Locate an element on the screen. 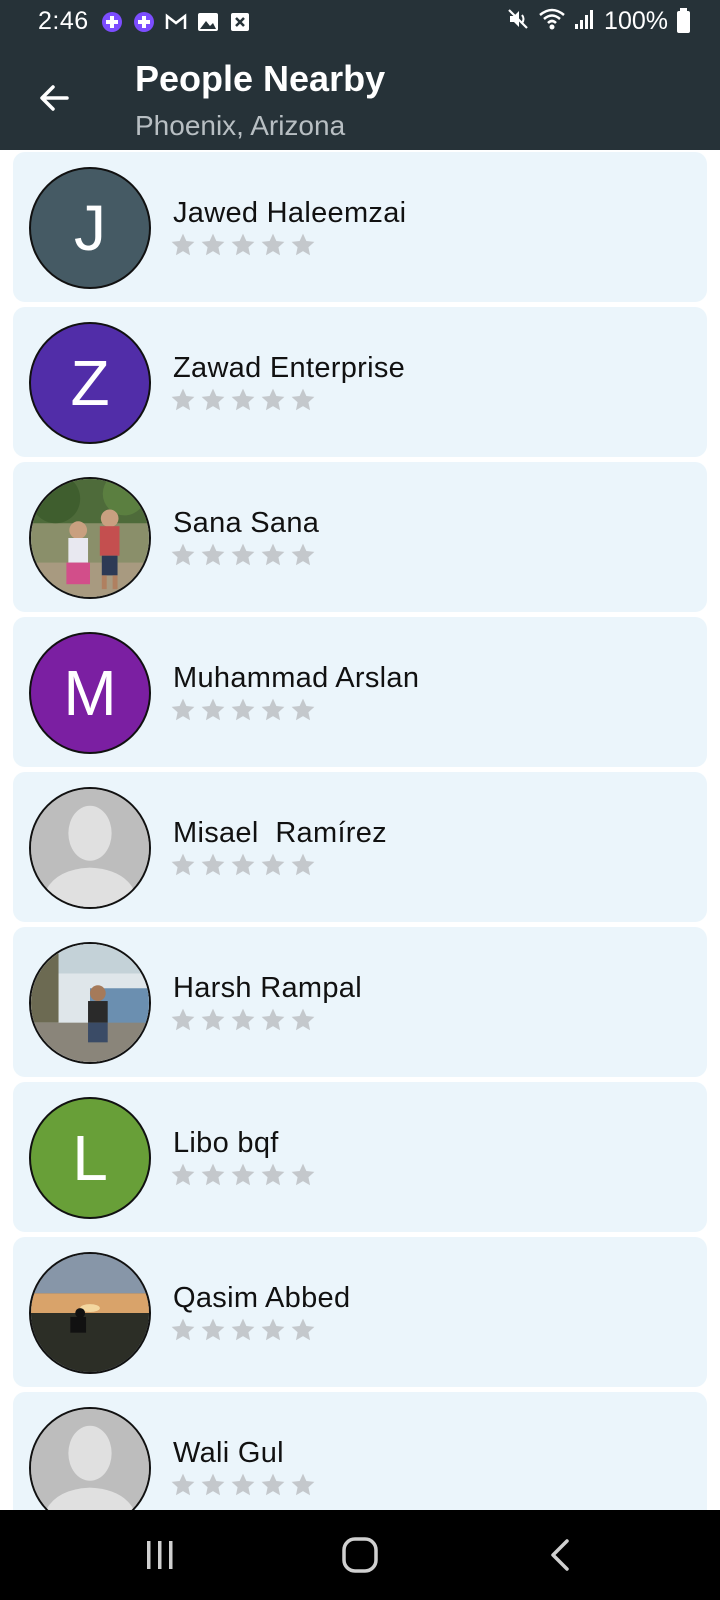 The height and width of the screenshot is (1600, 720). status-time: 2:46 is located at coordinates (63, 21).